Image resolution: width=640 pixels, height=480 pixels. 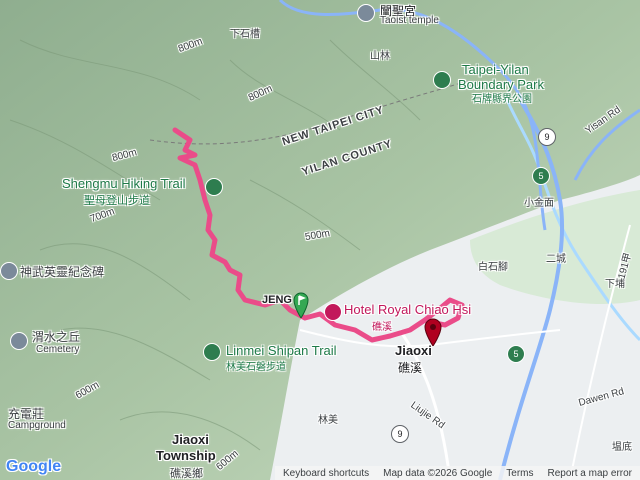 What do you see at coordinates (438, 473) in the screenshot?
I see `map-data-attribution: Map data ©2026 Google` at bounding box center [438, 473].